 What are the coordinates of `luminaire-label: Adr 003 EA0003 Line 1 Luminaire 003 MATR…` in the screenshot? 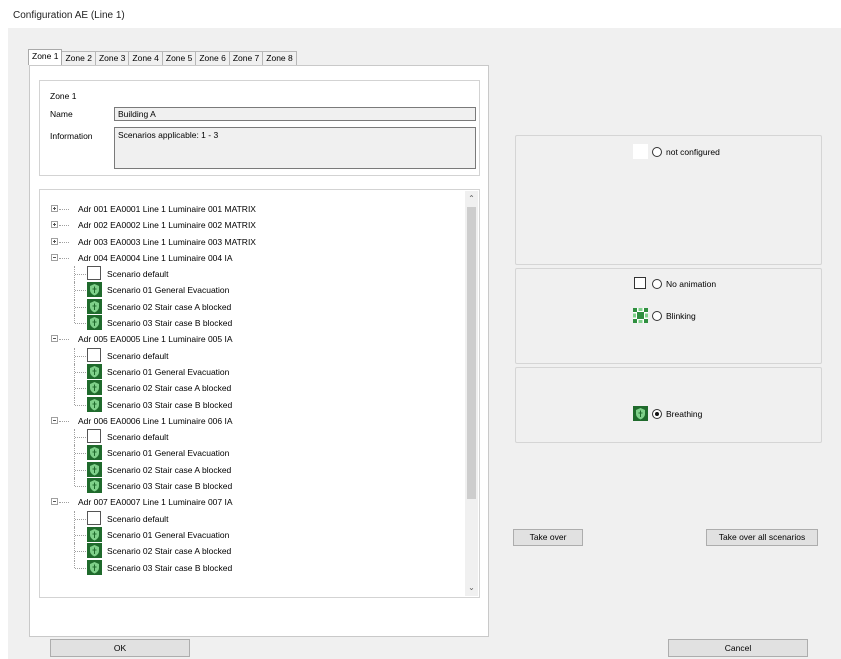 It's located at (167, 241).